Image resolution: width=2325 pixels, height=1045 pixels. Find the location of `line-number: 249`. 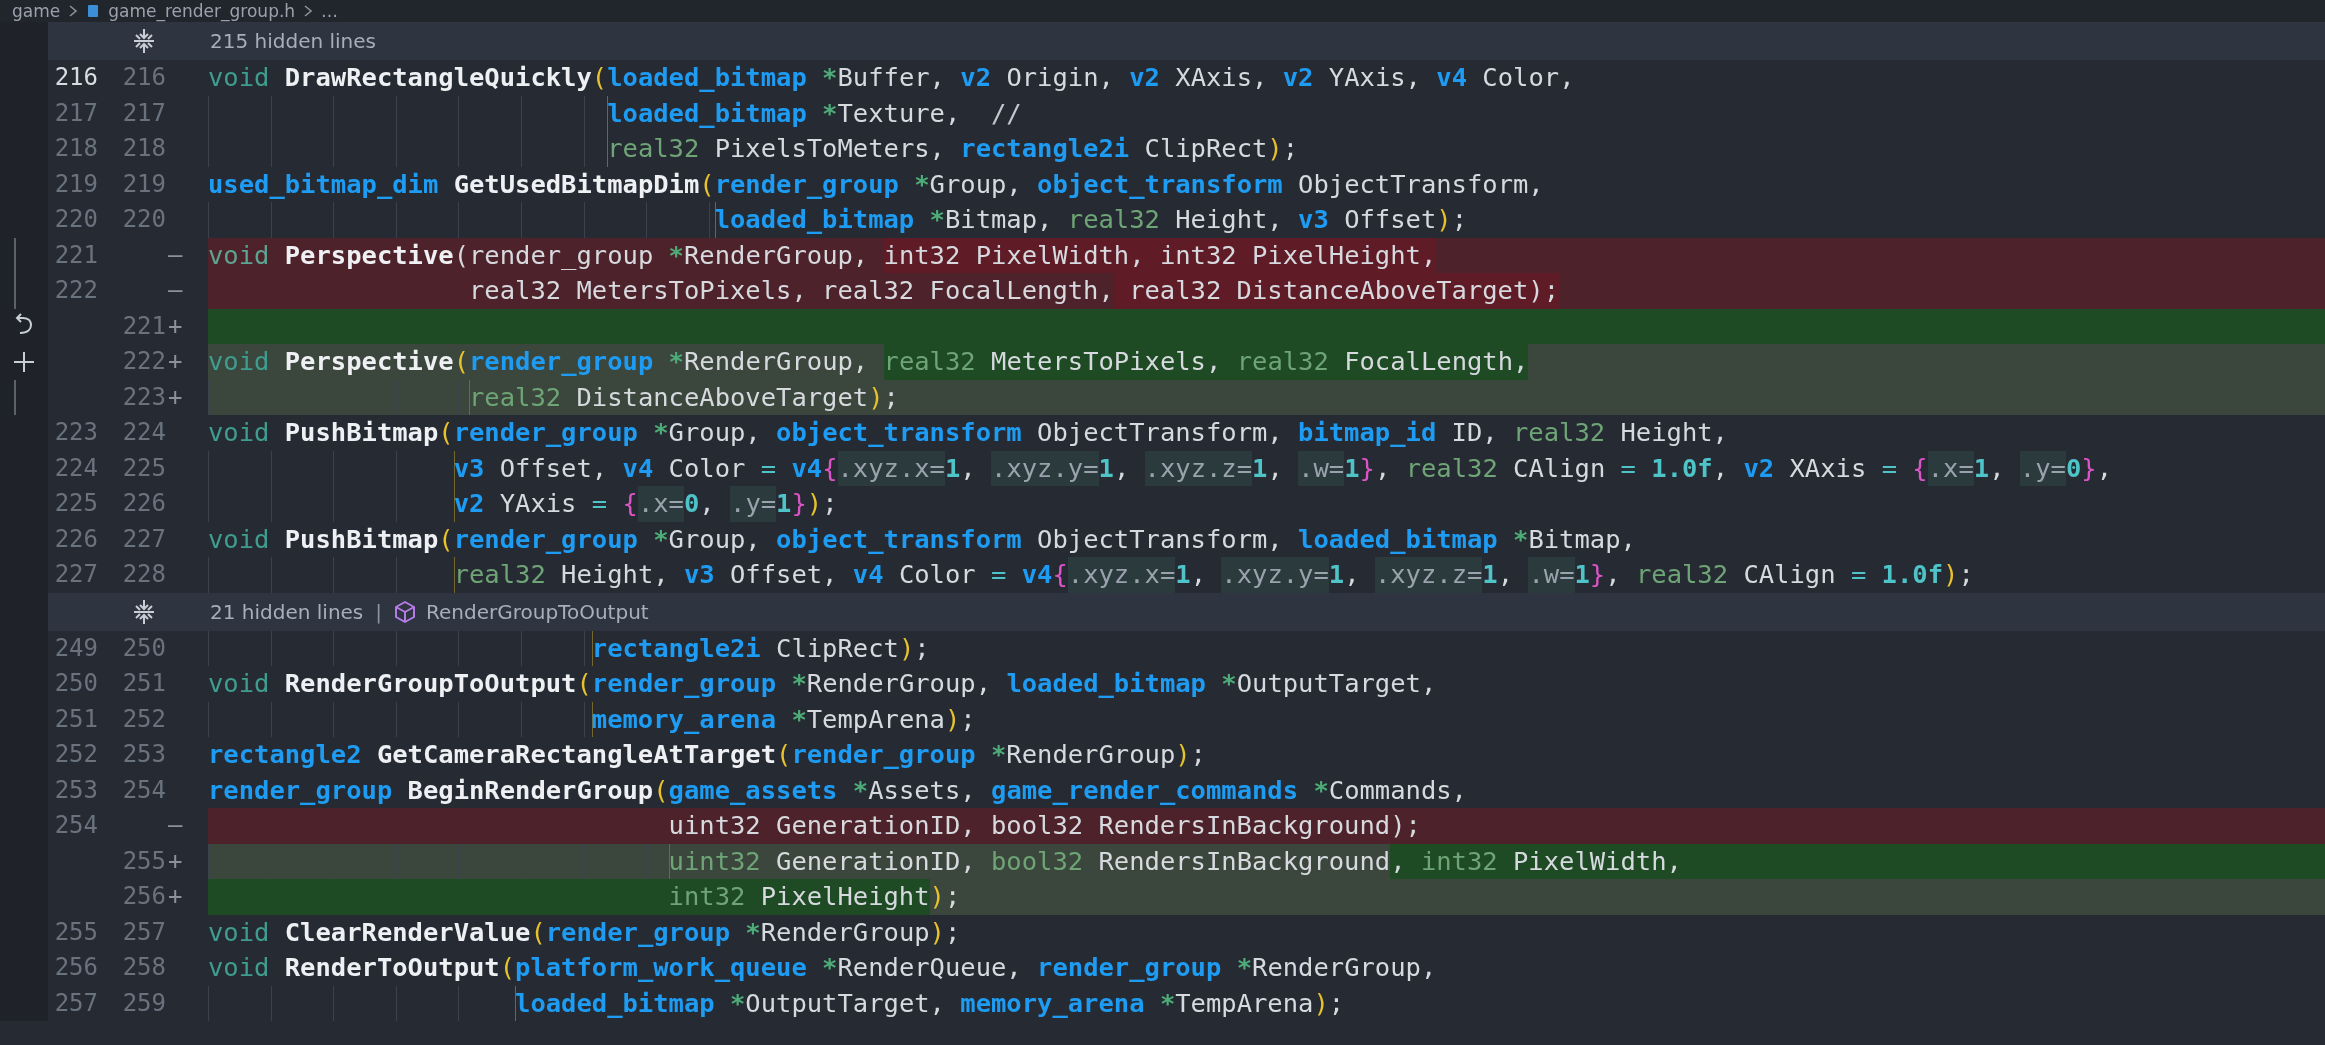

line-number: 249 is located at coordinates (76, 647).